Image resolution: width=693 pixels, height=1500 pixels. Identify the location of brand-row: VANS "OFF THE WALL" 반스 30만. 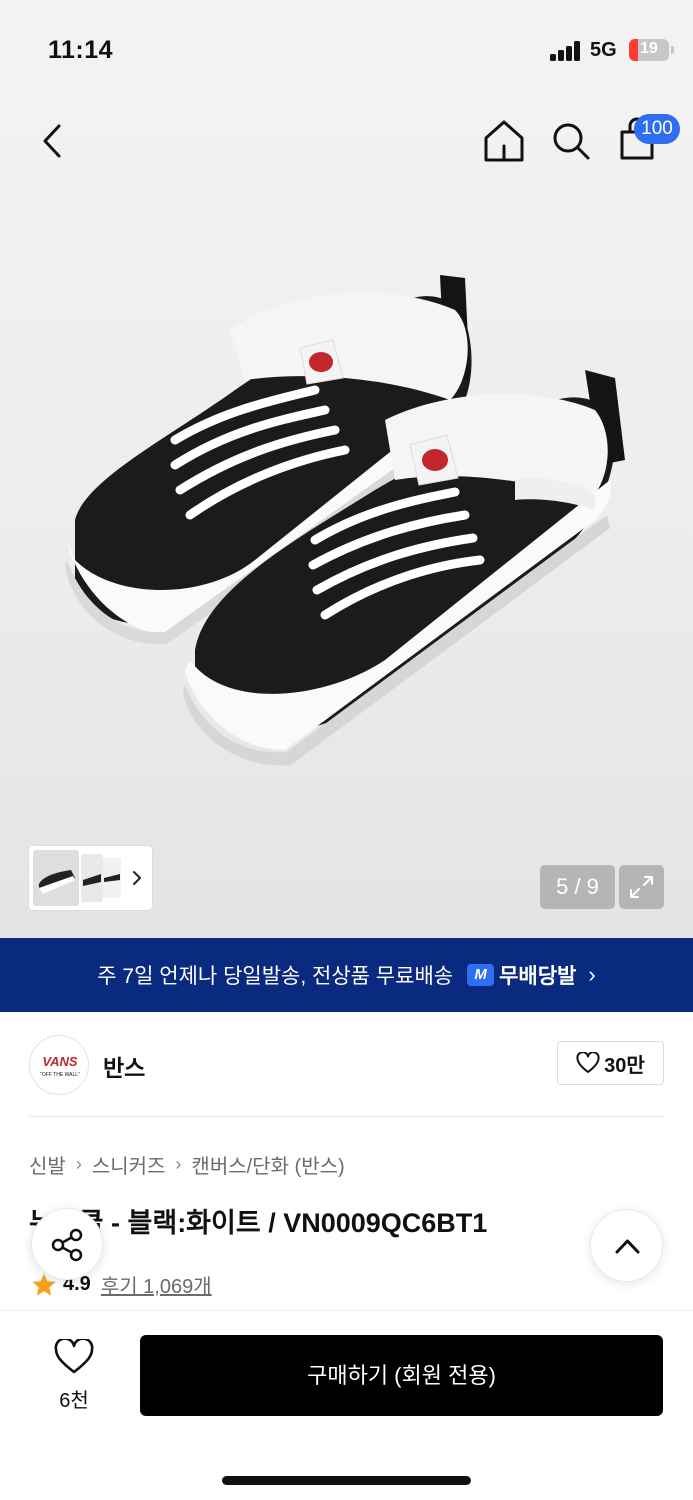
(347, 1065).